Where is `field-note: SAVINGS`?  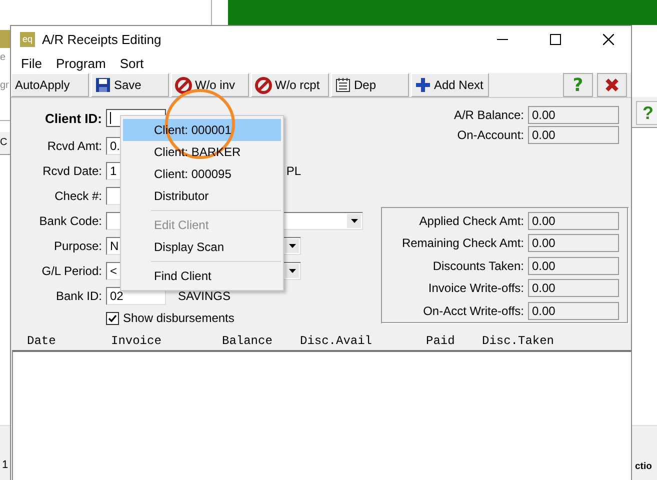
field-note: SAVINGS is located at coordinates (204, 295).